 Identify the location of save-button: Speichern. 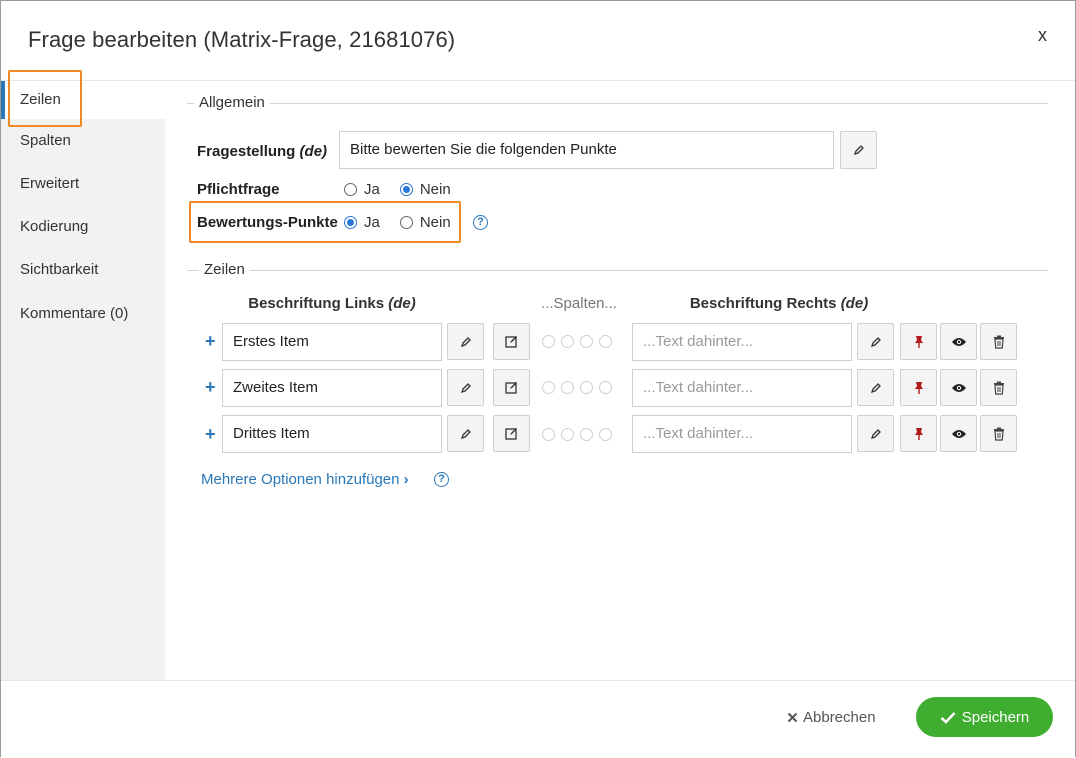
(984, 717).